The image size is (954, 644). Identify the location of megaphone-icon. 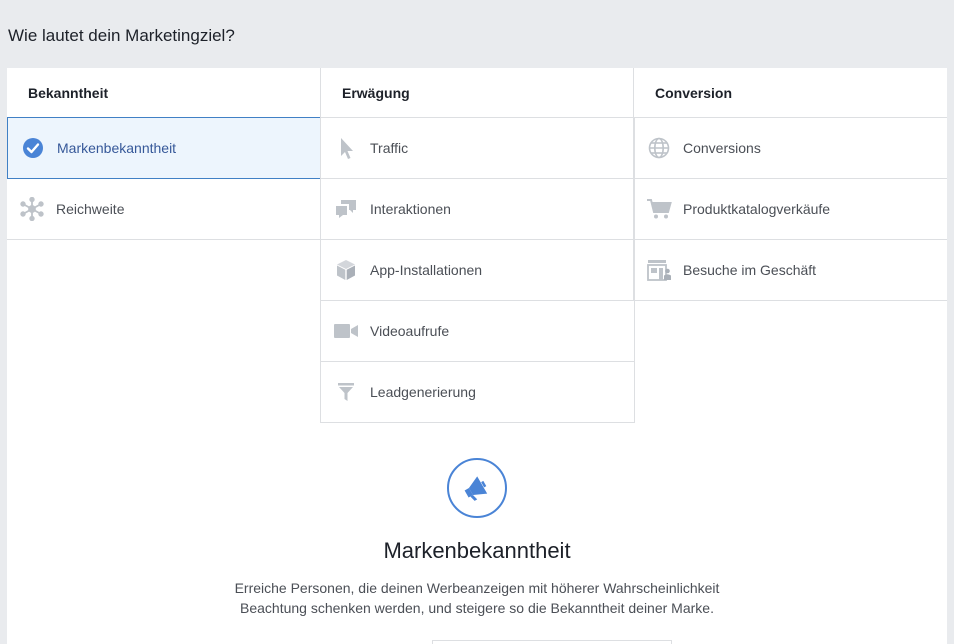
(477, 488).